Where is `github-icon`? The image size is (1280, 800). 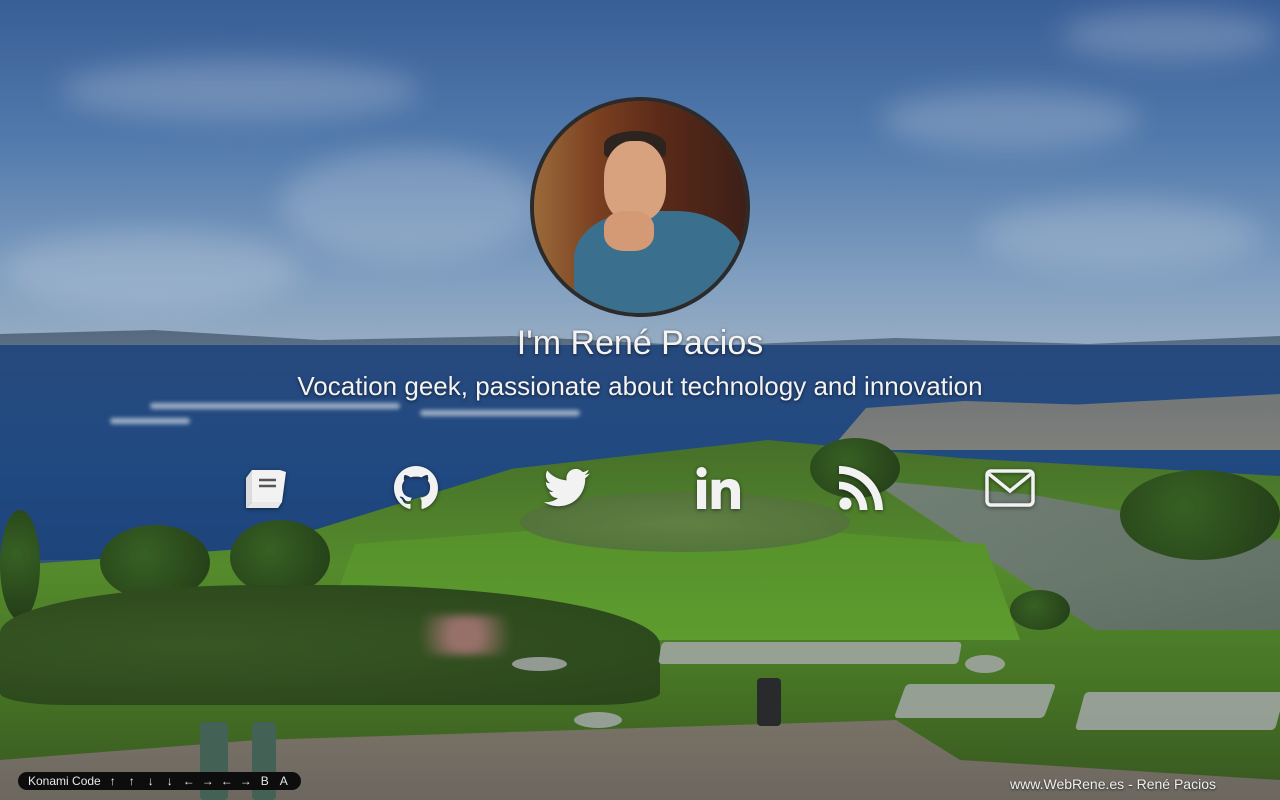 github-icon is located at coordinates (416, 487).